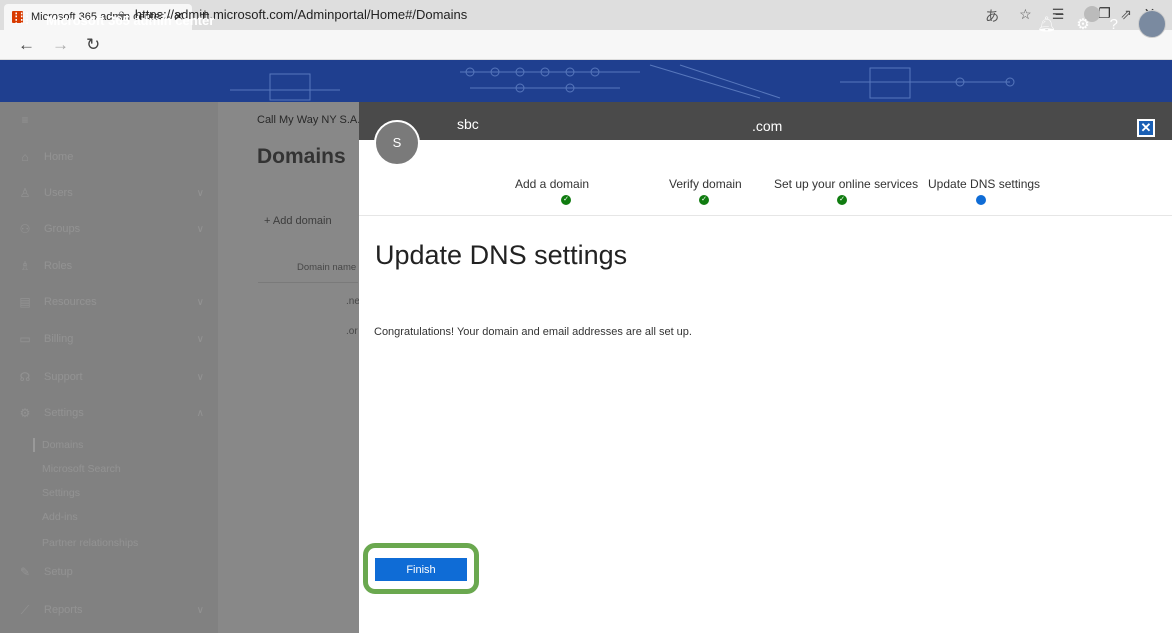  Describe the element at coordinates (1101, 24) in the screenshot. I see `header-actions: 🔔︎ ⚙ ?` at that location.